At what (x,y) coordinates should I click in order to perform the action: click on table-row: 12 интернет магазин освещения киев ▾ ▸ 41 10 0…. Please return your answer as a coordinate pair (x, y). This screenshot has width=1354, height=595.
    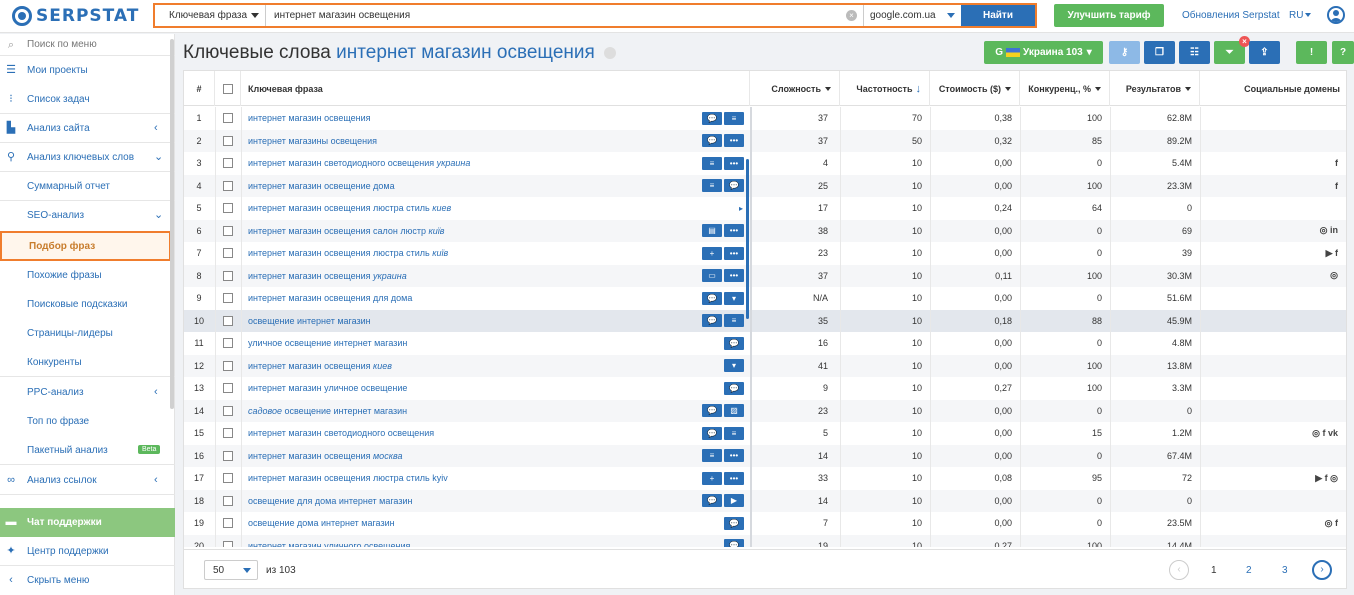
    Looking at the image, I should click on (765, 366).